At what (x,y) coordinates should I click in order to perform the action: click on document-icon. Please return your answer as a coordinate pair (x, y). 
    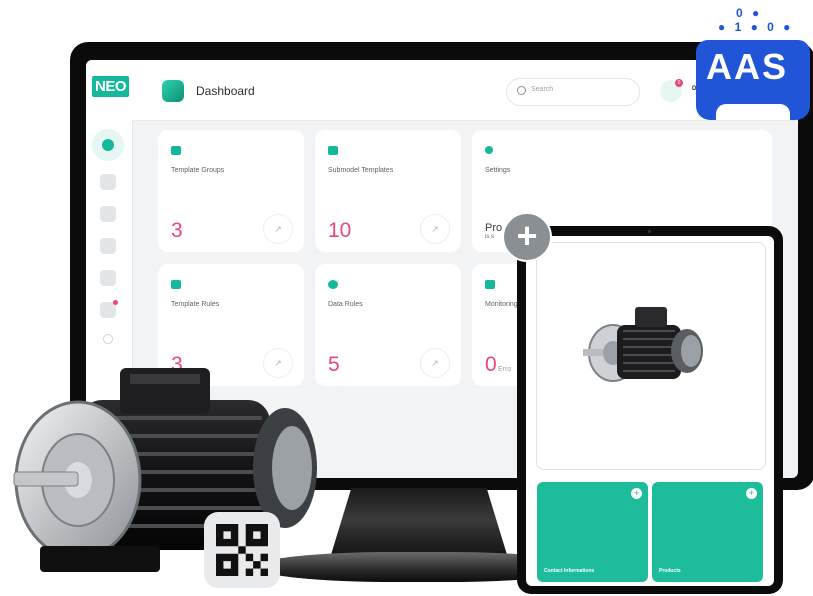
    Looking at the image, I should click on (108, 246).